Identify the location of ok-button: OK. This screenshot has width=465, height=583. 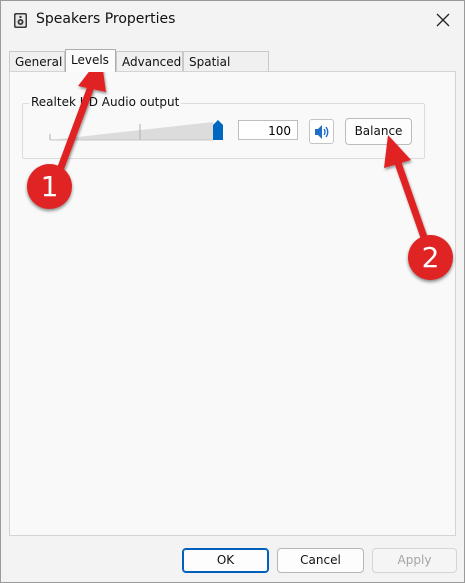
(225, 560).